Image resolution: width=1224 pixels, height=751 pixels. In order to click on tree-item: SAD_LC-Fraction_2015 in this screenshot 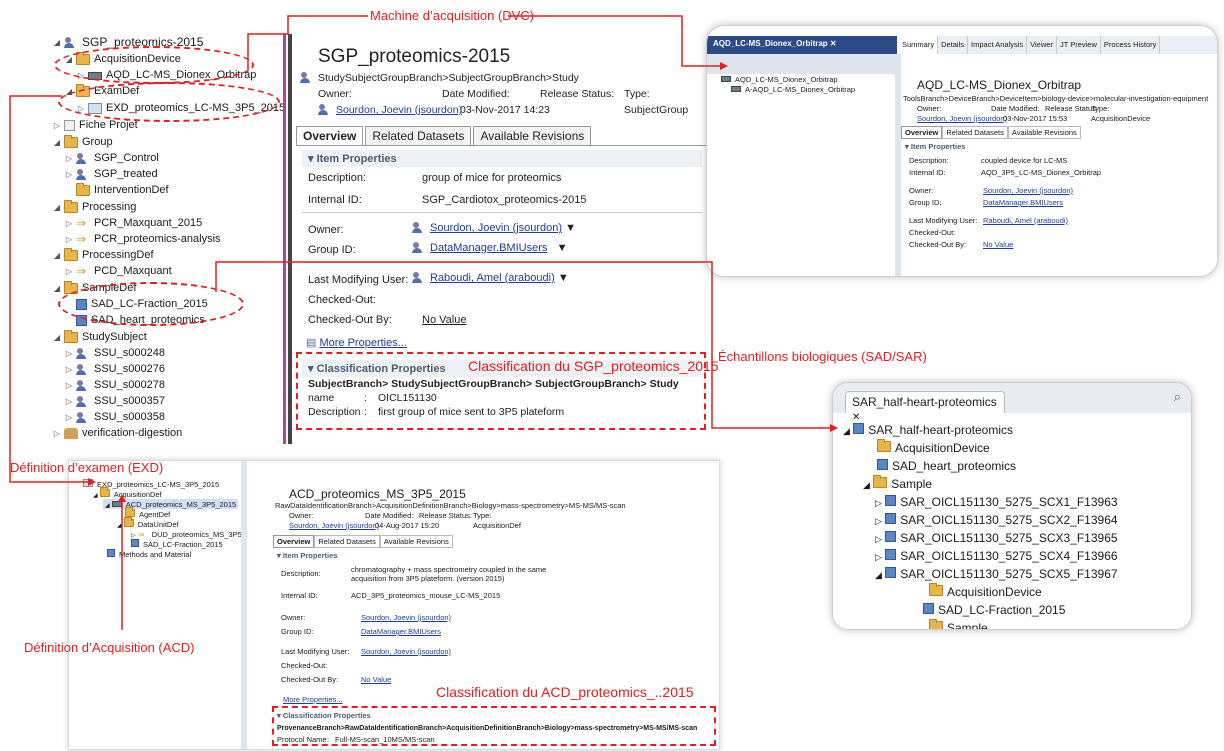, I will do `click(177, 544)`.